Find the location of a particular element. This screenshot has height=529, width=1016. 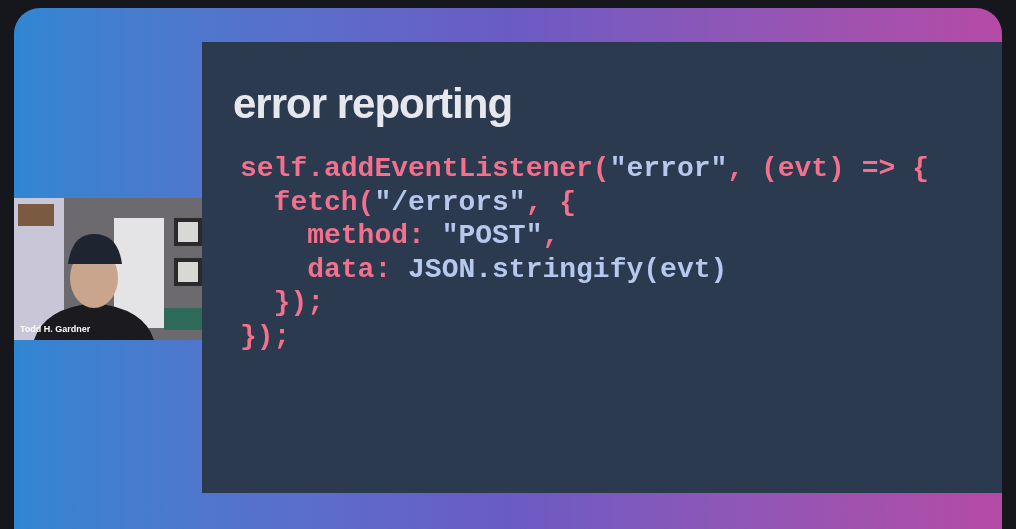

code-line: method: "POST", is located at coordinates (433, 236).